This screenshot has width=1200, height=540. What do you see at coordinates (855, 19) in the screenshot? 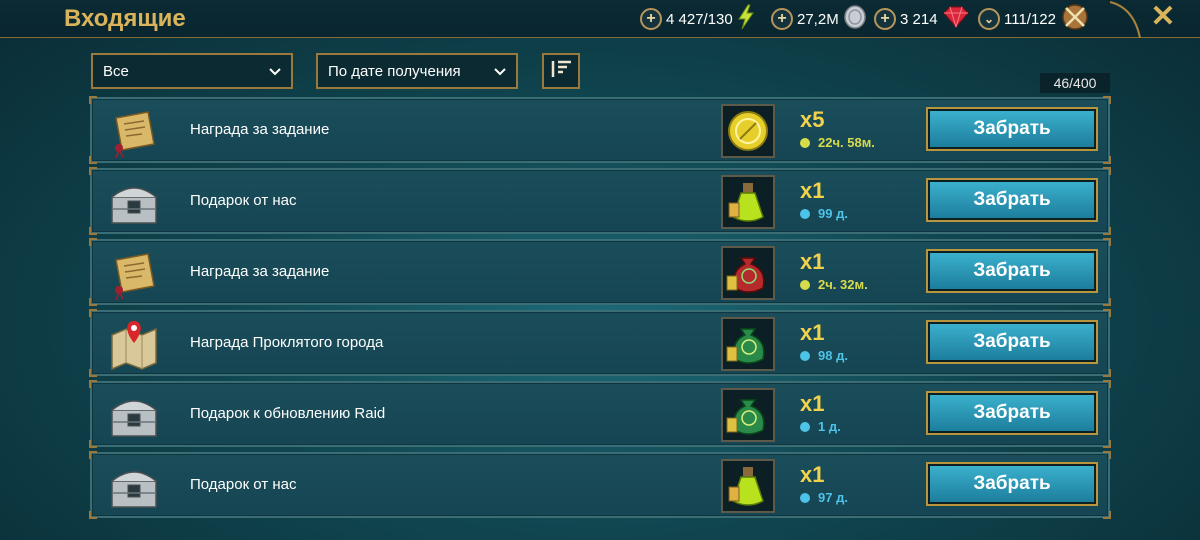
I see `silver-coin-icon` at bounding box center [855, 19].